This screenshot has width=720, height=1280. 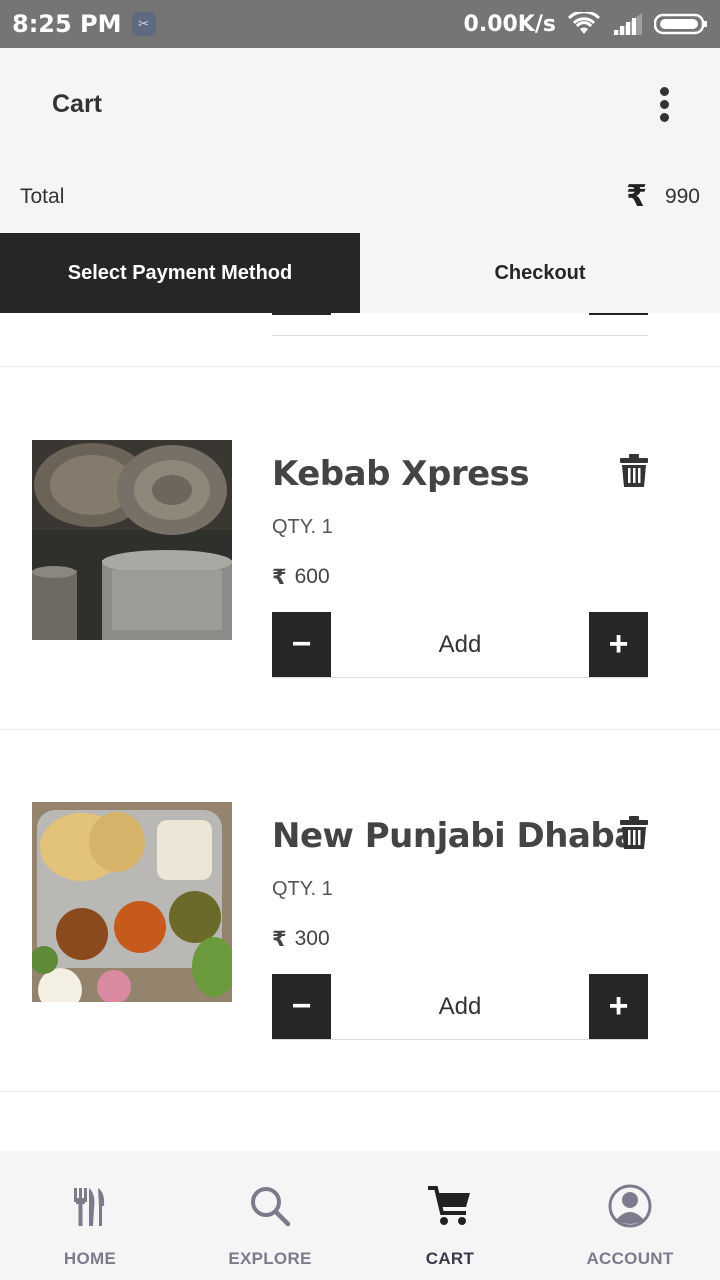 What do you see at coordinates (270, 1258) in the screenshot?
I see `nav-label: EXPLORE` at bounding box center [270, 1258].